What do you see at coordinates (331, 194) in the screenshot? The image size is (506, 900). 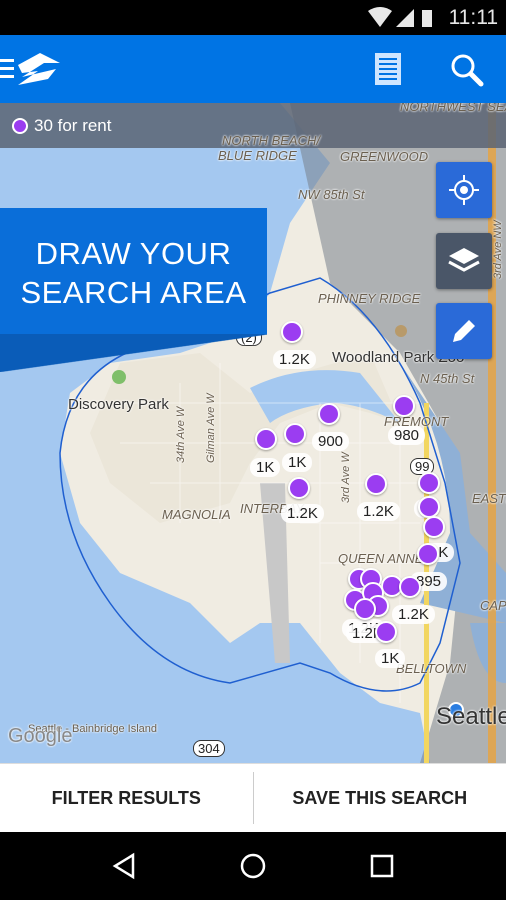 I see `map-place-label: NW 85th St` at bounding box center [331, 194].